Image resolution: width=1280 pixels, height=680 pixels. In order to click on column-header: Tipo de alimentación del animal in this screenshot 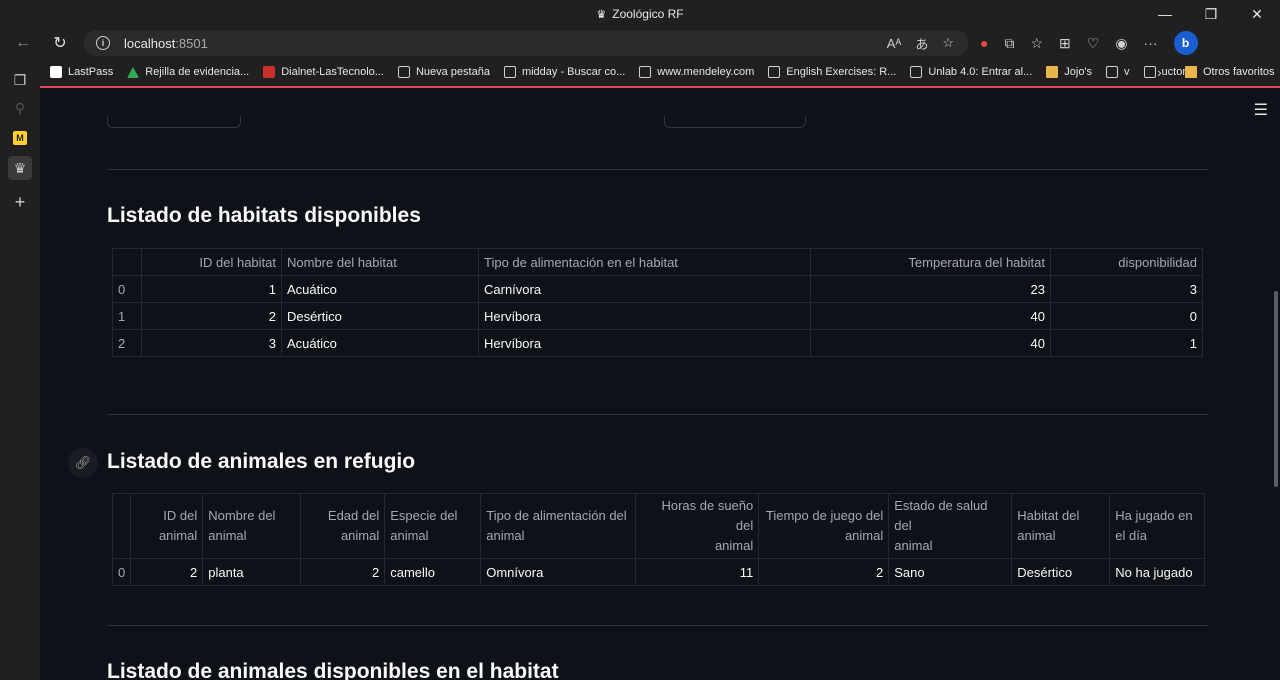, I will do `click(558, 526)`.